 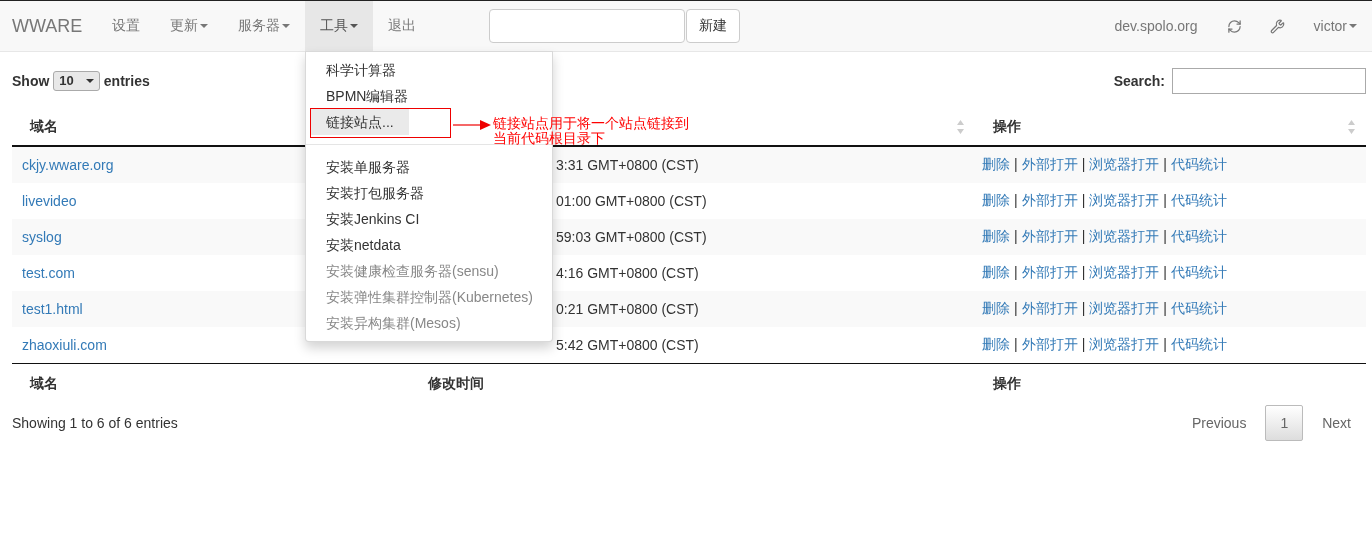 I want to click on modified-time: 5:42 GMT+0800 (CST), so click(x=627, y=345).